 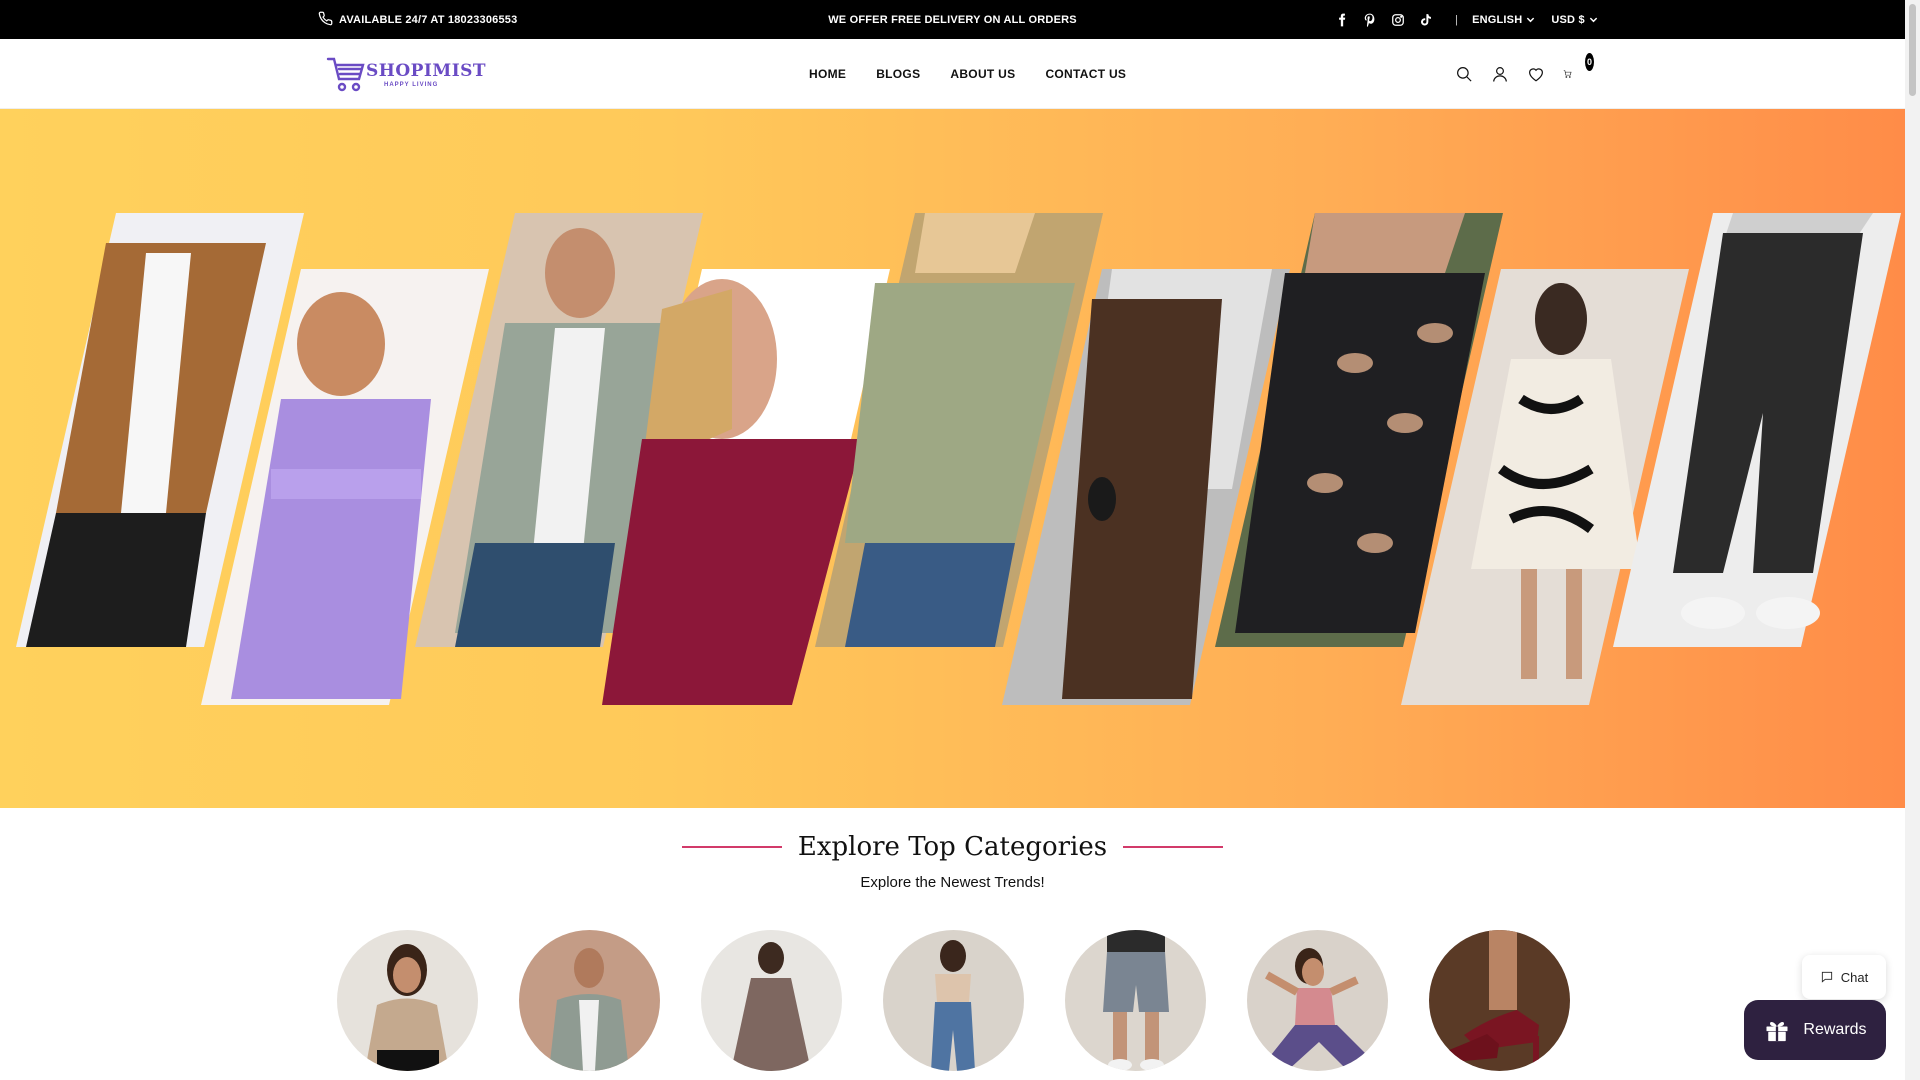 What do you see at coordinates (1341, 19) in the screenshot?
I see `facebook-icon` at bounding box center [1341, 19].